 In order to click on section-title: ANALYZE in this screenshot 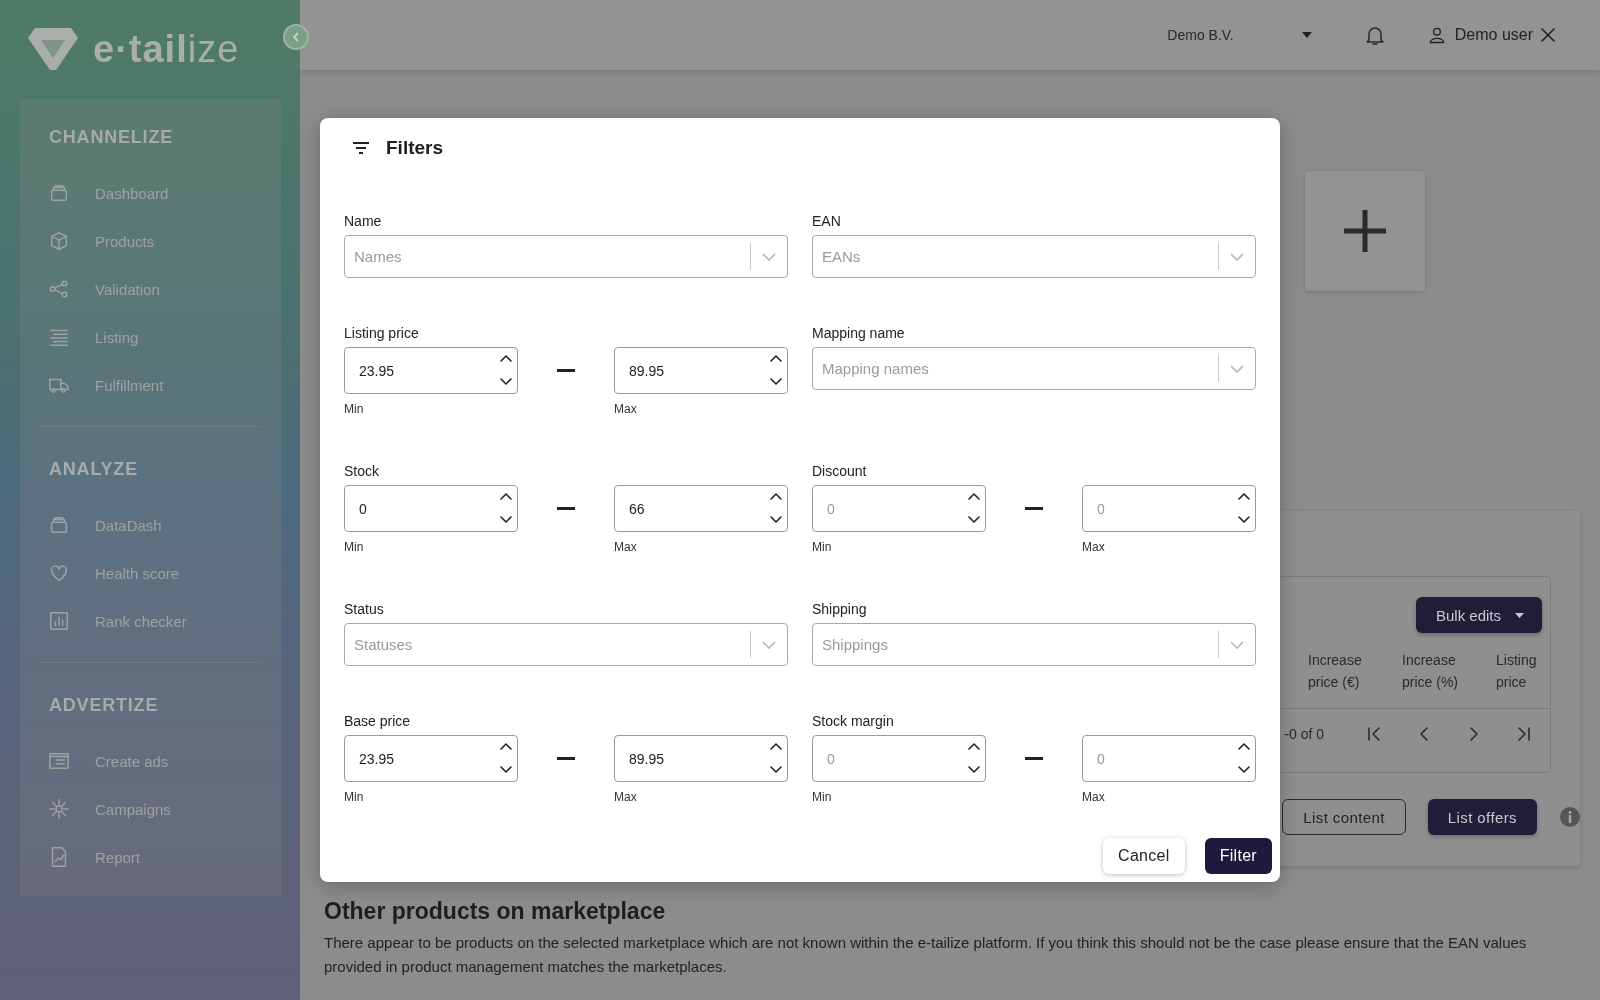, I will do `click(93, 469)`.